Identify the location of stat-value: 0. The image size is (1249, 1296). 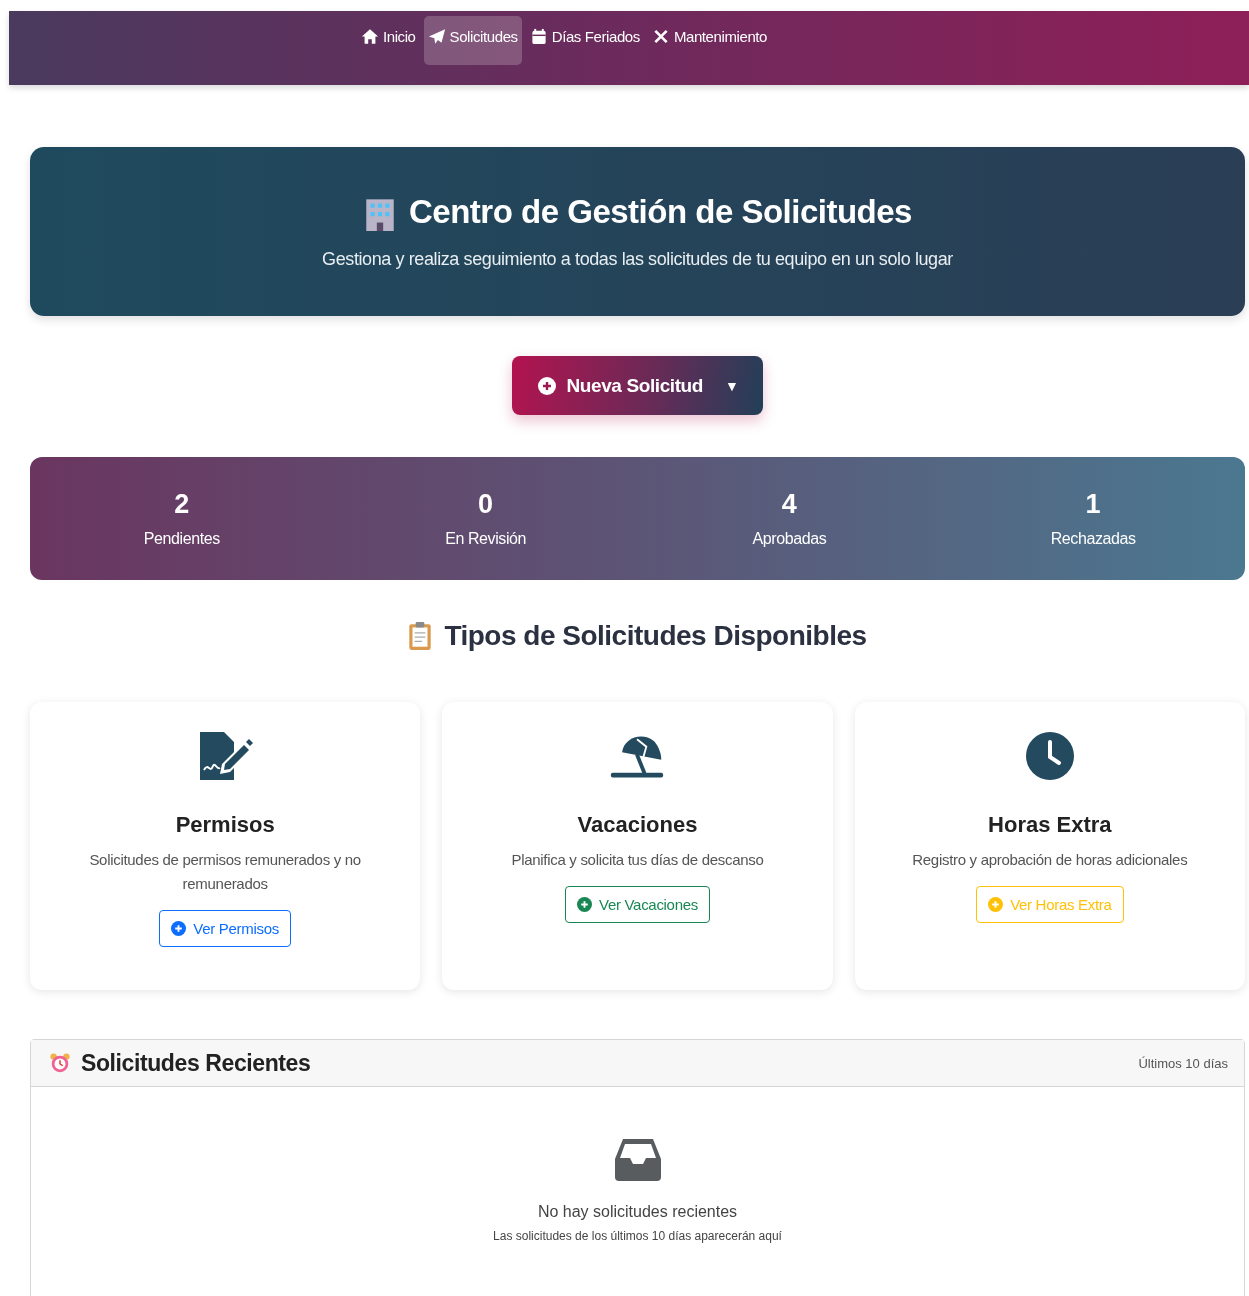
(486, 504).